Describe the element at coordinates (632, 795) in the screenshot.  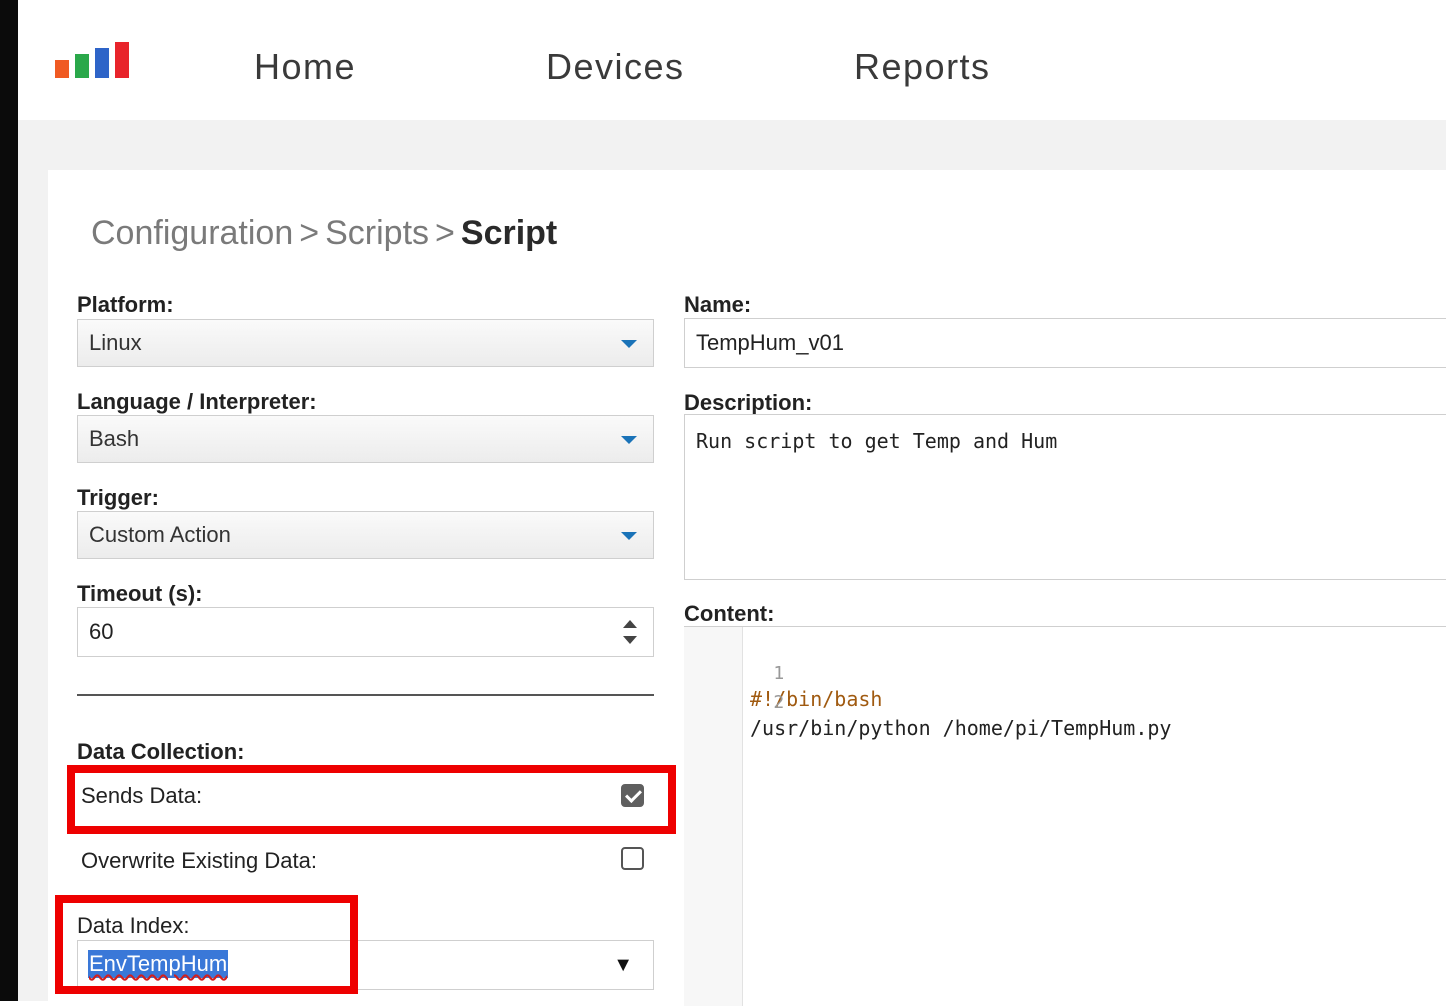
I see `sends-data-checkbox` at that location.